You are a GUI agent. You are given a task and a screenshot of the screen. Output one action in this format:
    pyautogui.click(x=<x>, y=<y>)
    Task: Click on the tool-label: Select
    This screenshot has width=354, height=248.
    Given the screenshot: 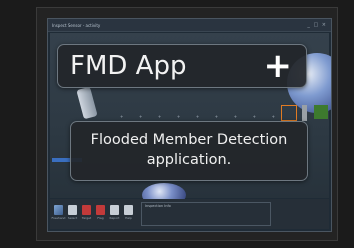 What is the action you would take?
    pyautogui.click(x=72, y=218)
    